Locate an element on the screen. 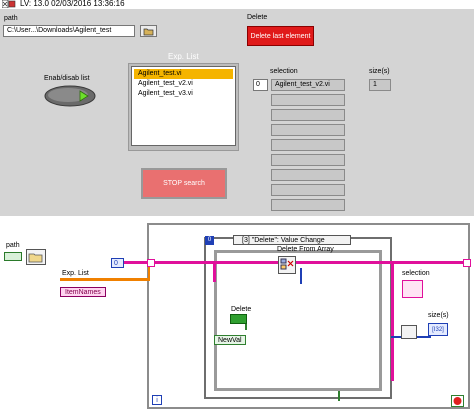  path-input: C:\User...\Downloads\Agilent_test is located at coordinates (69, 31).